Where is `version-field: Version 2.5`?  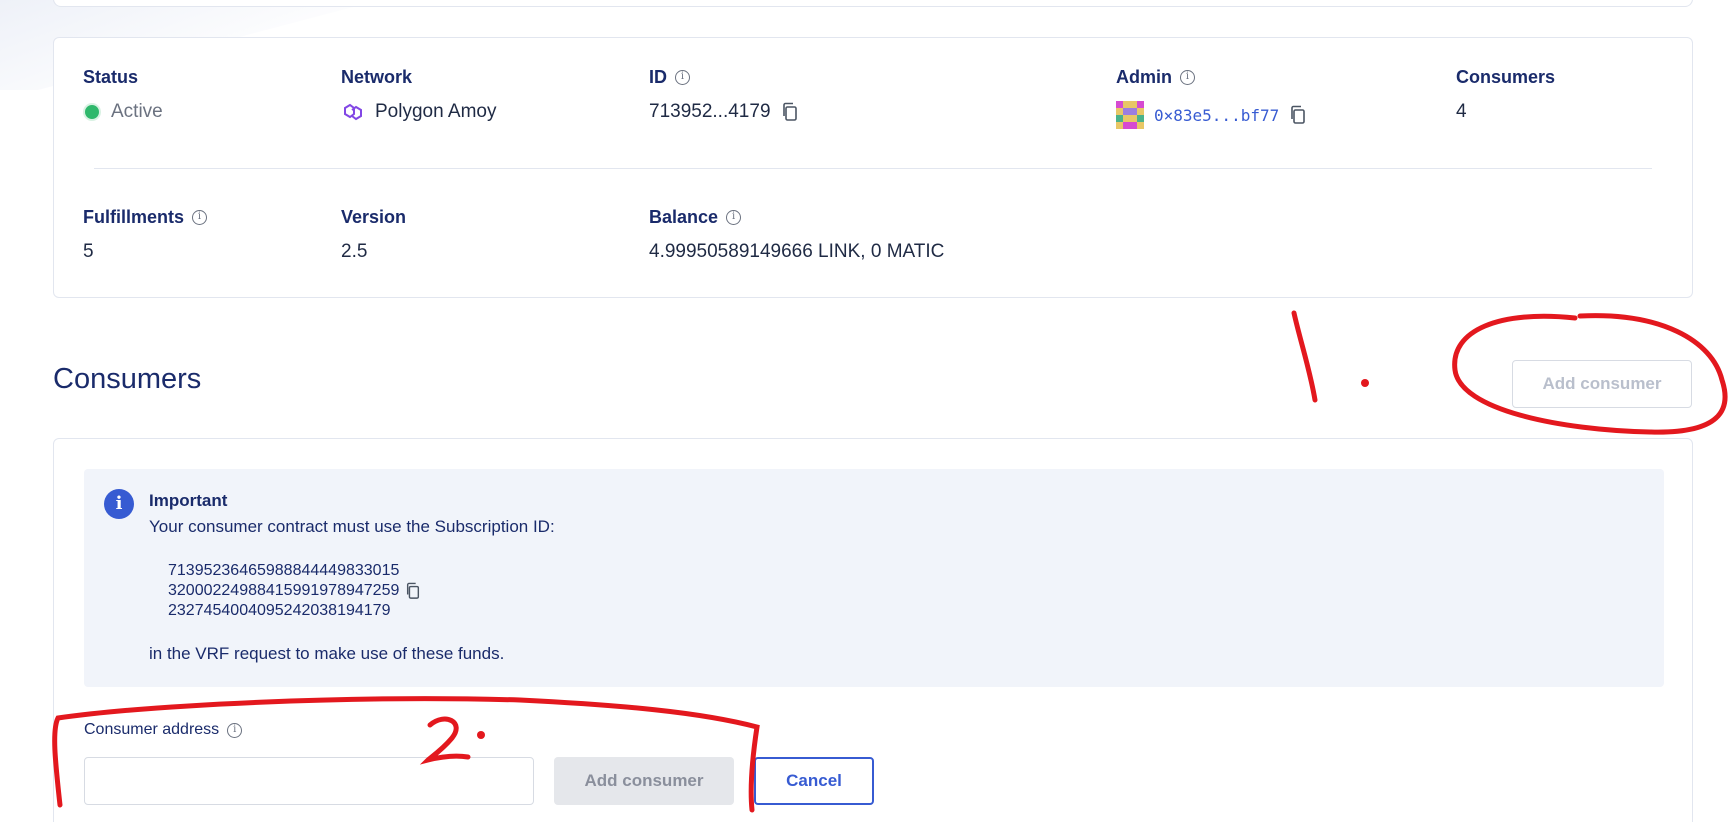 version-field: Version 2.5 is located at coordinates (373, 235).